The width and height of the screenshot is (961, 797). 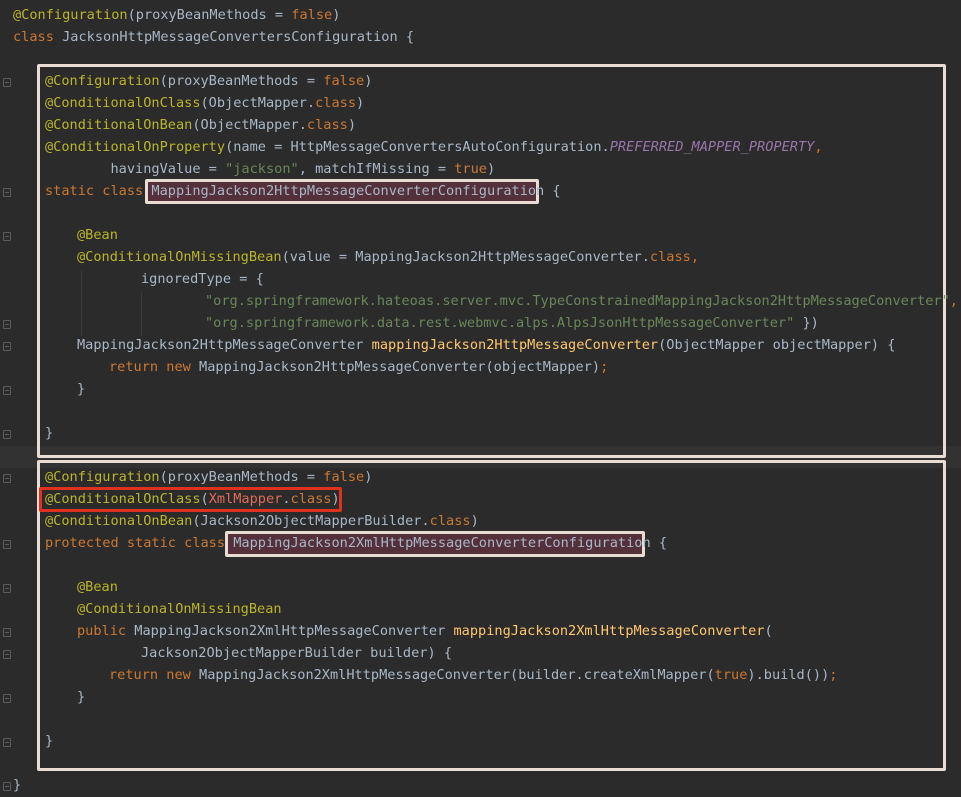 I want to click on code-line: @ConditionalOnClass(XmlMapper.class), so click(x=192, y=499).